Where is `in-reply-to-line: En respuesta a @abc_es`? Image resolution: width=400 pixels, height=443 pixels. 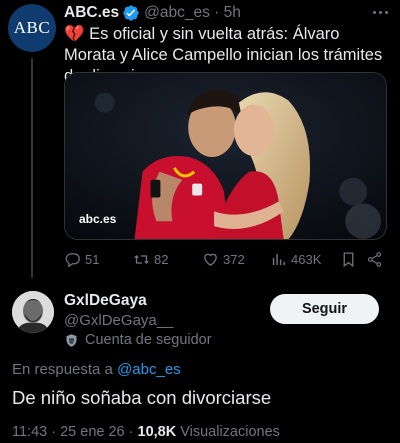 in-reply-to-line: En respuesta a @abc_es is located at coordinates (96, 369).